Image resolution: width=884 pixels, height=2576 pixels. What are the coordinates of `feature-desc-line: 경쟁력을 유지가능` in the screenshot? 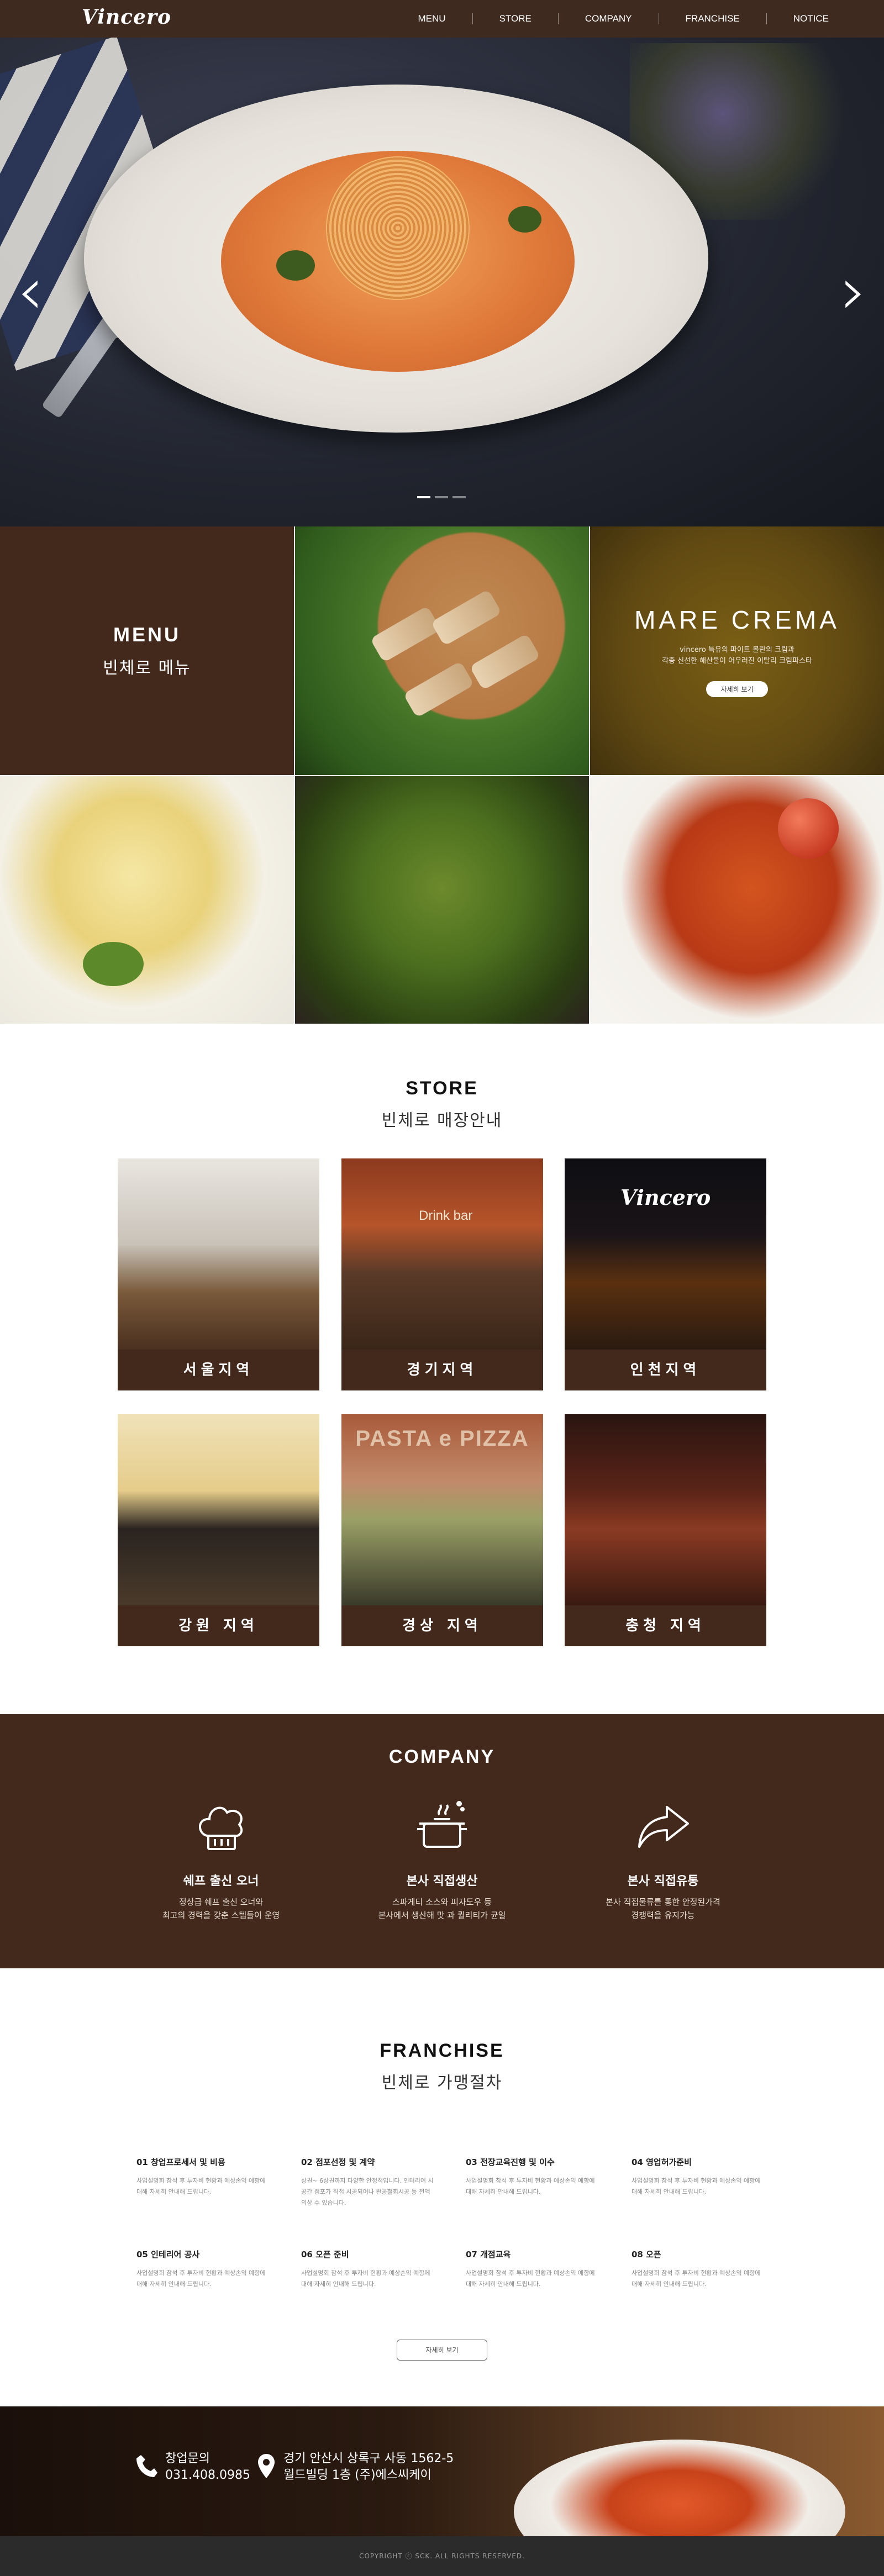 It's located at (663, 1915).